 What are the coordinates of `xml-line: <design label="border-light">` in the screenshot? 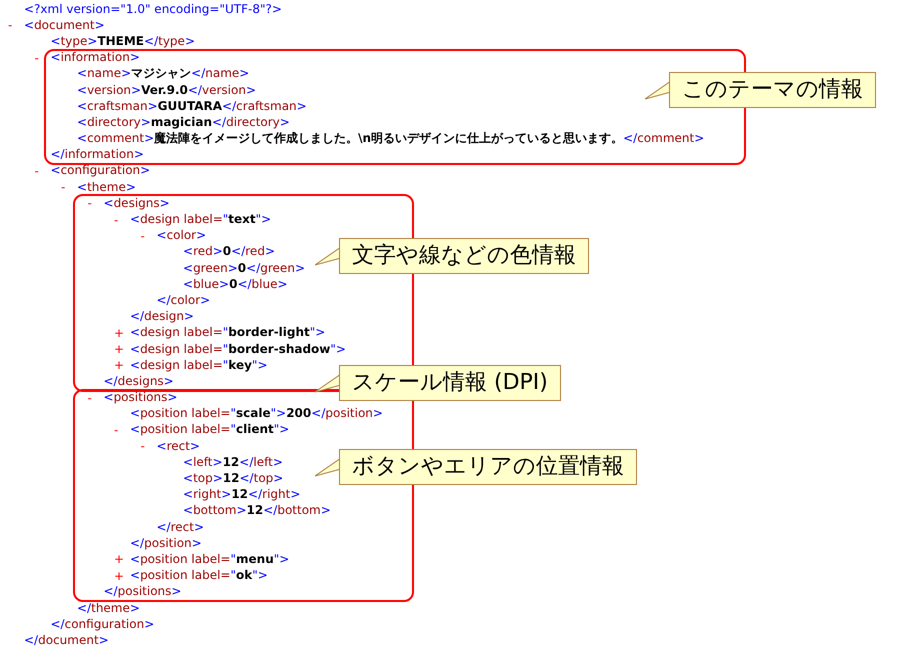 It's located at (228, 332).